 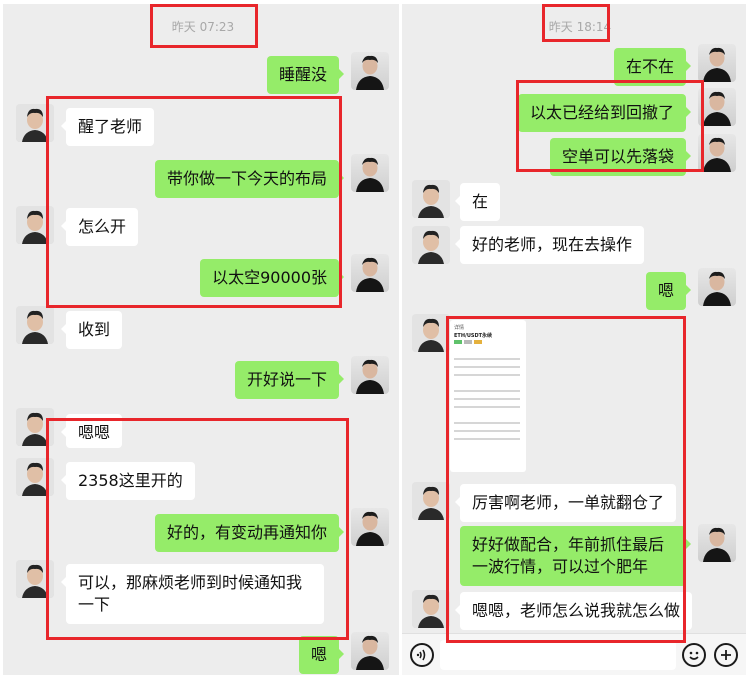 What do you see at coordinates (473, 336) in the screenshot?
I see `image-pair-text: ETH/USDT永续` at bounding box center [473, 336].